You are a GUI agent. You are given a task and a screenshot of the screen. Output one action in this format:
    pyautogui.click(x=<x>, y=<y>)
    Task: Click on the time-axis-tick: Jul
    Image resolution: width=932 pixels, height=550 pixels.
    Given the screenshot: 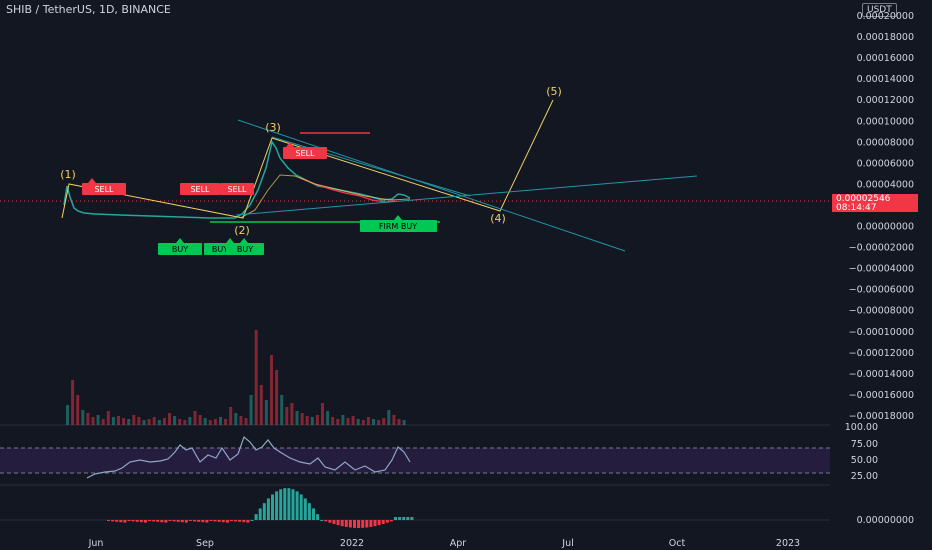 What is the action you would take?
    pyautogui.click(x=567, y=543)
    